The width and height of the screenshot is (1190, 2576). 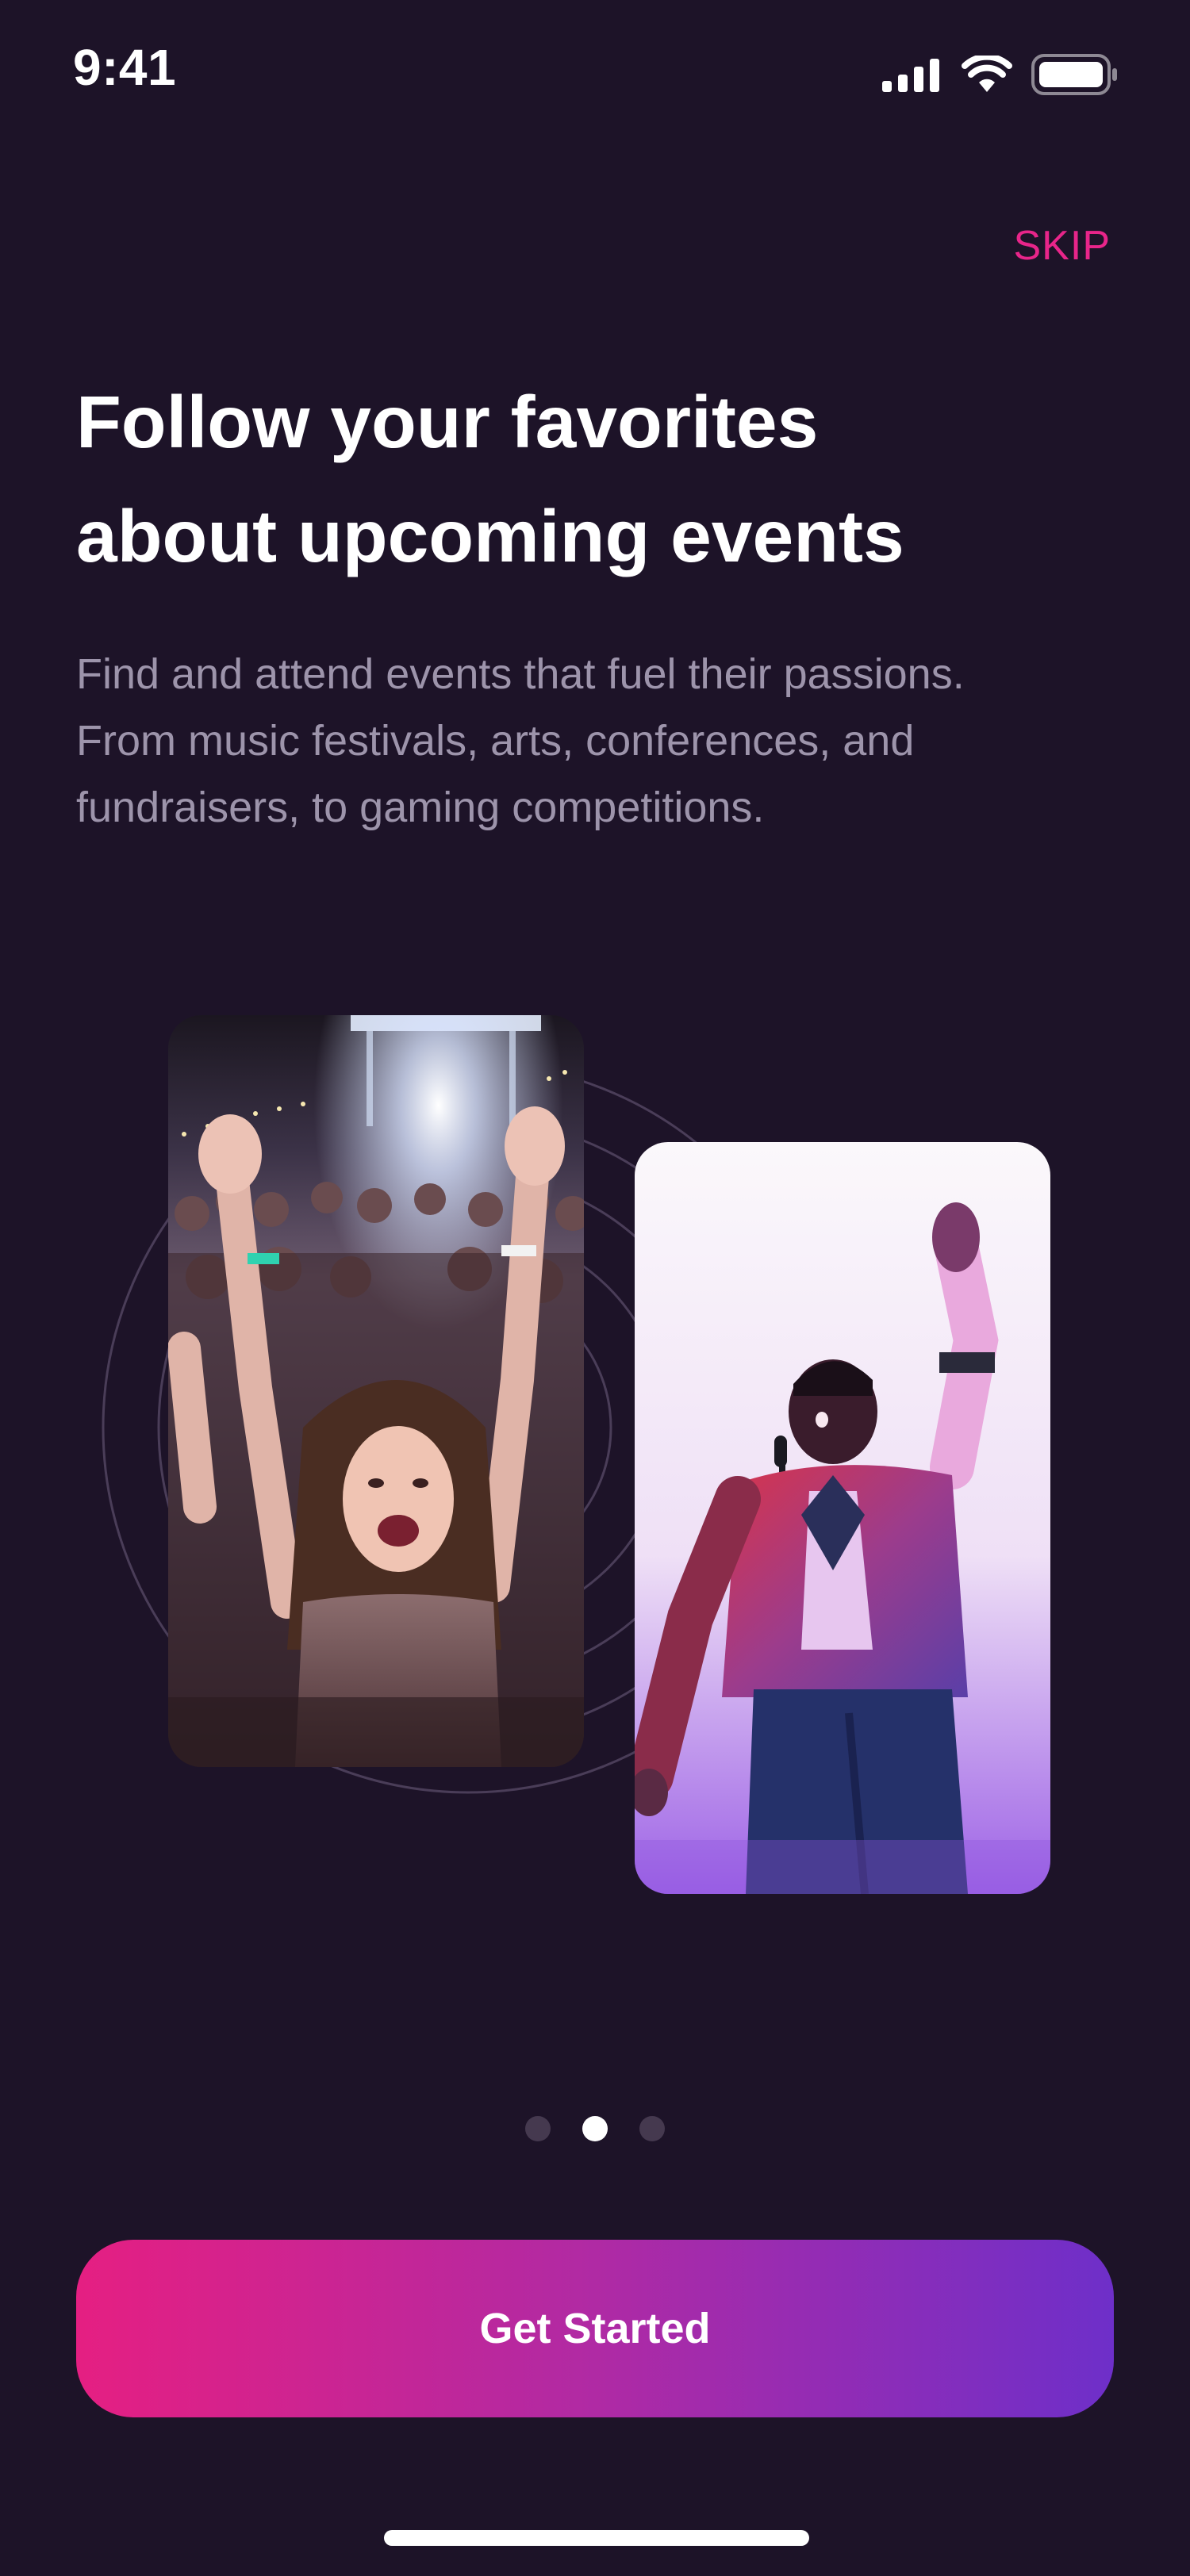 I want to click on get-started-label: Get Started, so click(x=595, y=2329).